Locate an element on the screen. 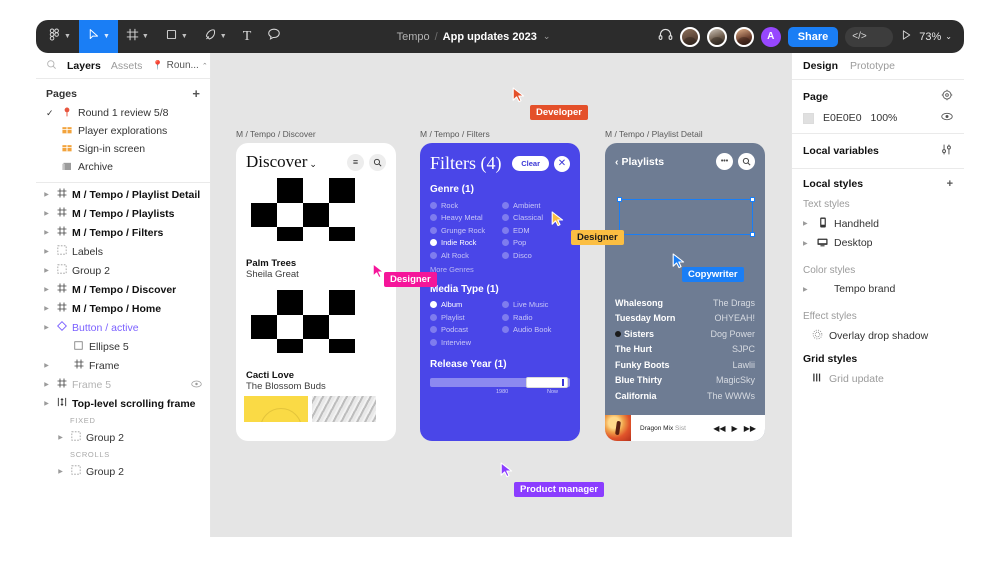  tab-design: Design is located at coordinates (820, 66).